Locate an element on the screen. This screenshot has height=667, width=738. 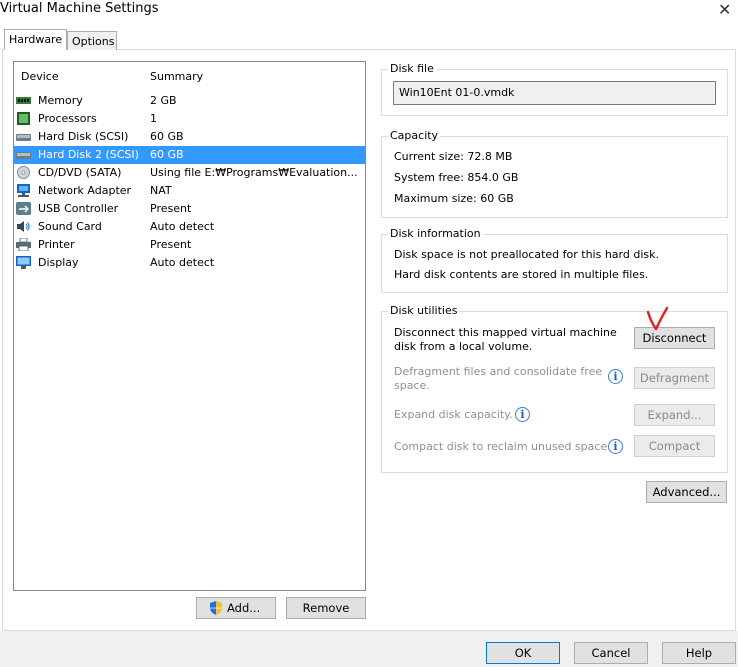
disk-file-label: Disk file is located at coordinates (412, 68).